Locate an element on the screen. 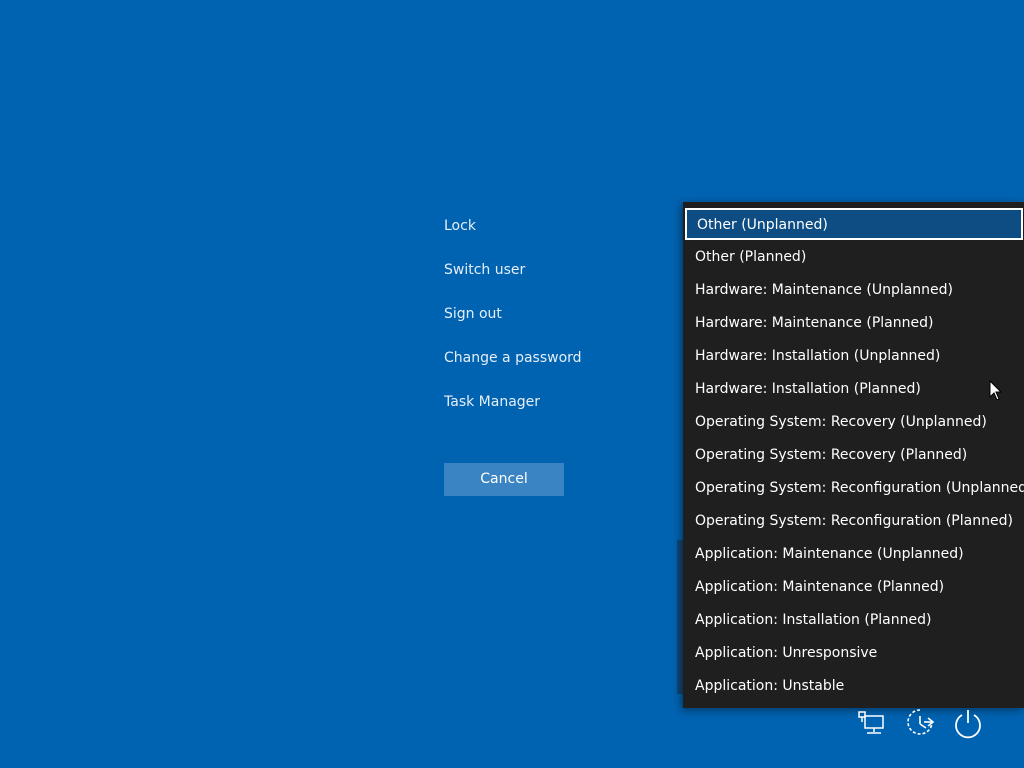  shutdown-reason-item: Other (Unplanned) is located at coordinates (854, 224).